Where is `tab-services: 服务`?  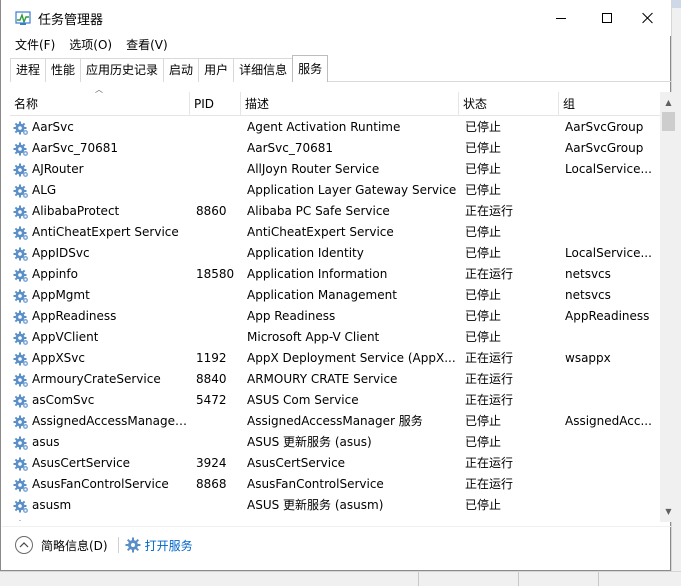
tab-services: 服务 is located at coordinates (310, 68).